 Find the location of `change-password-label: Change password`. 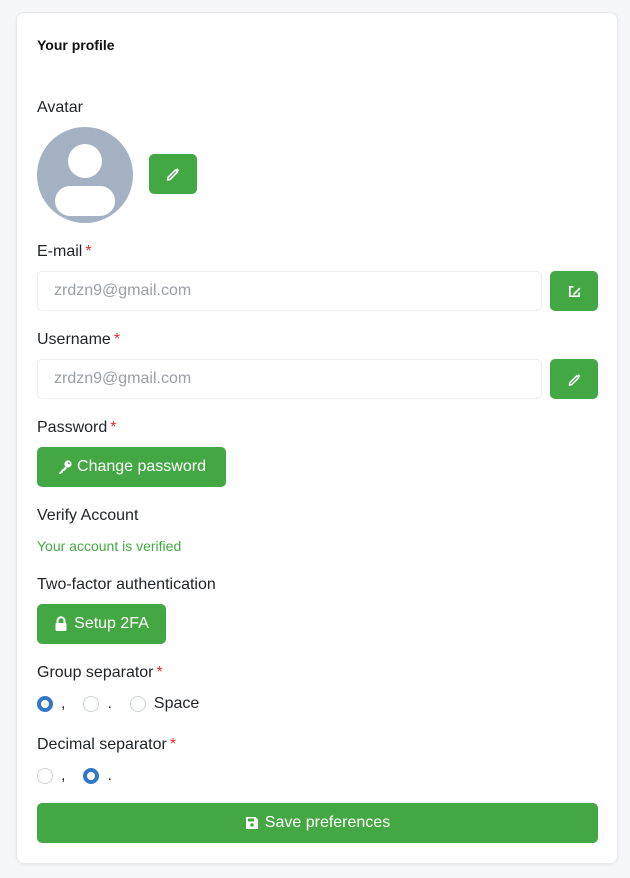

change-password-label: Change password is located at coordinates (141, 466).